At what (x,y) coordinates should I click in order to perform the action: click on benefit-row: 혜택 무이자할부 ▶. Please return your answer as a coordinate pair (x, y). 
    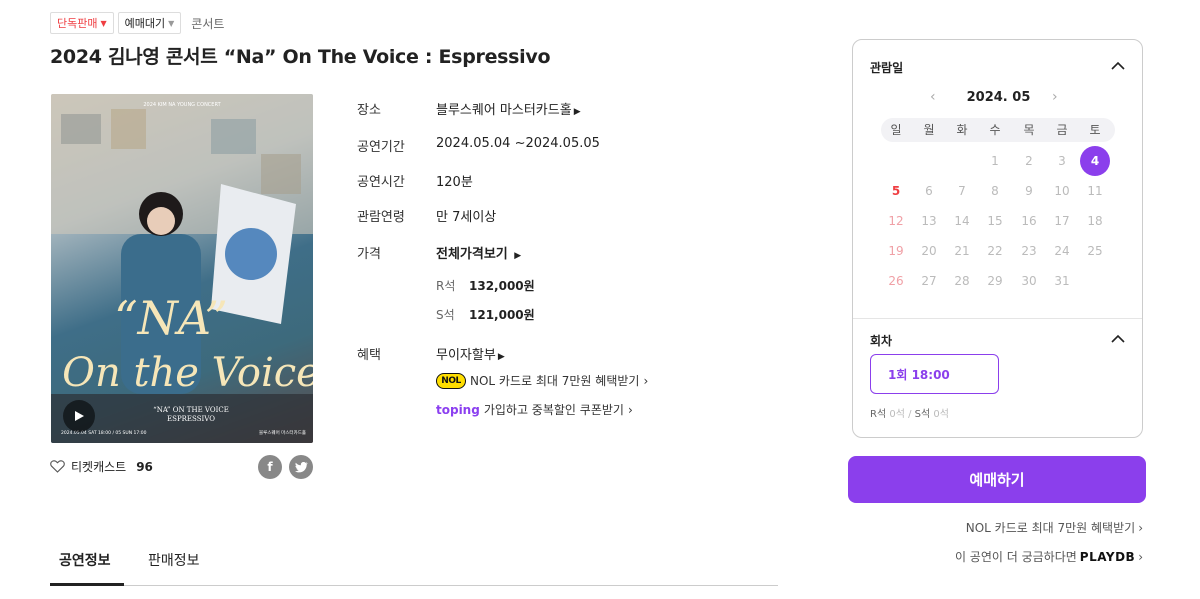
    Looking at the image, I should click on (431, 353).